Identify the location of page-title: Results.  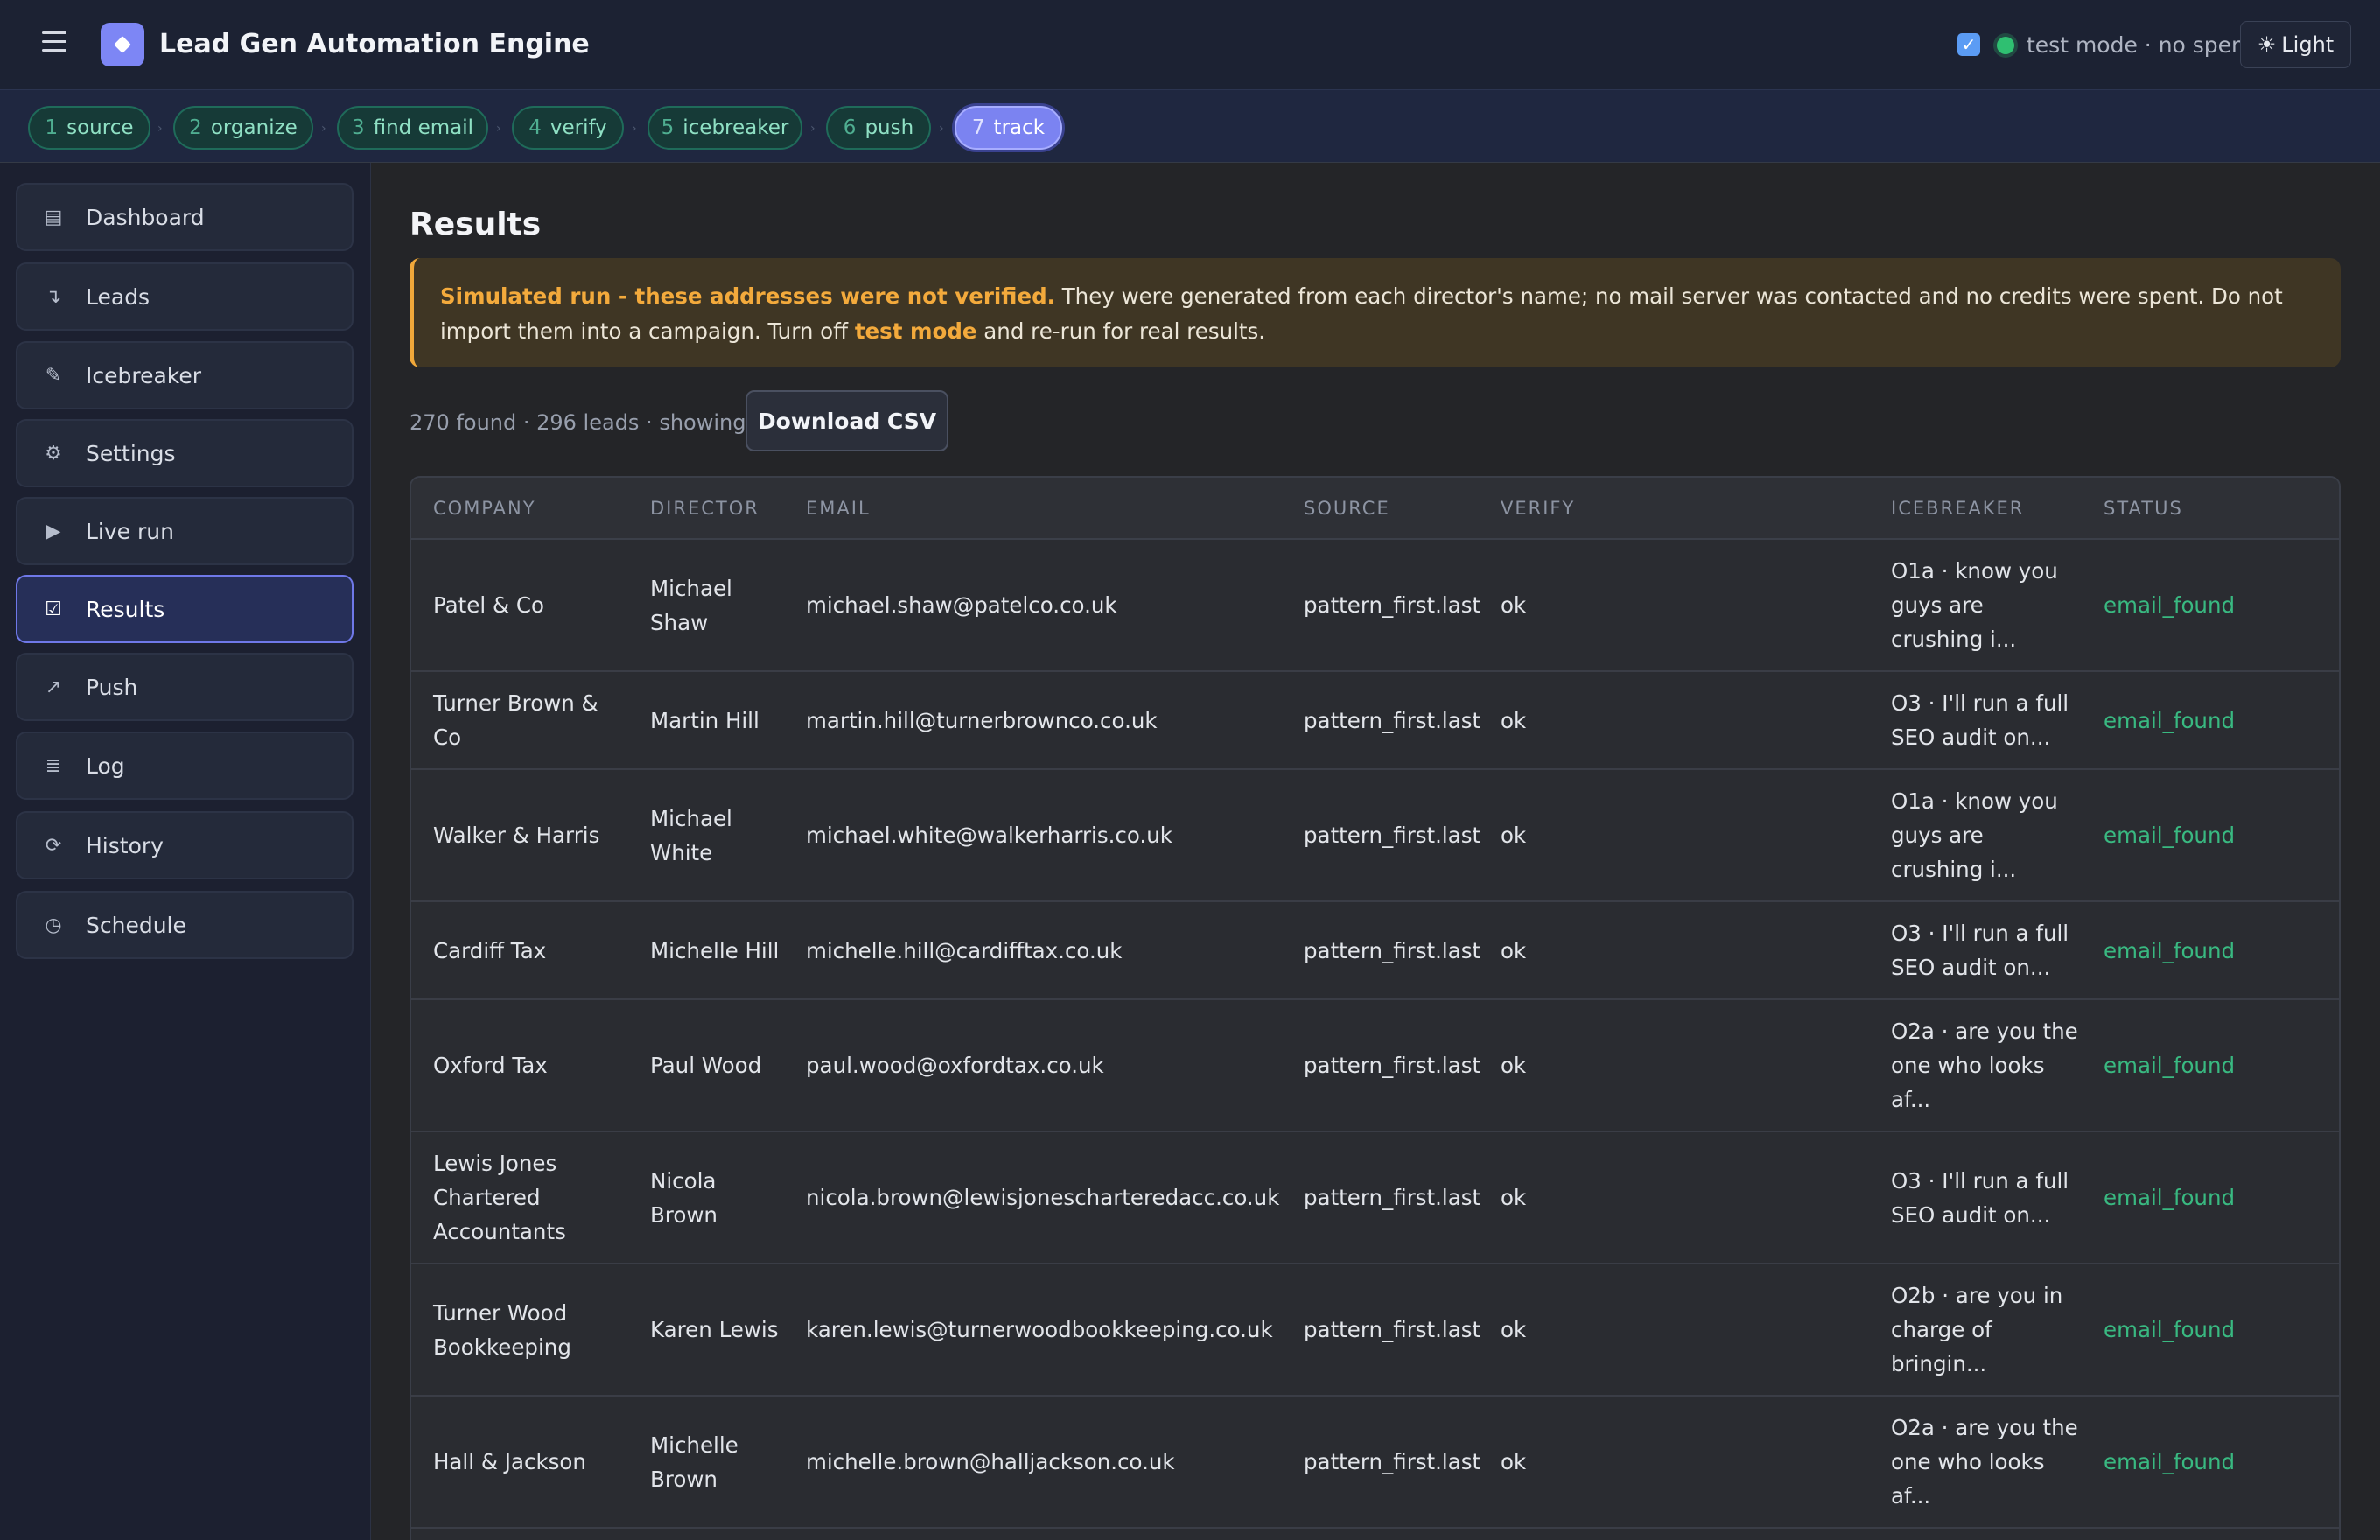
(476, 224).